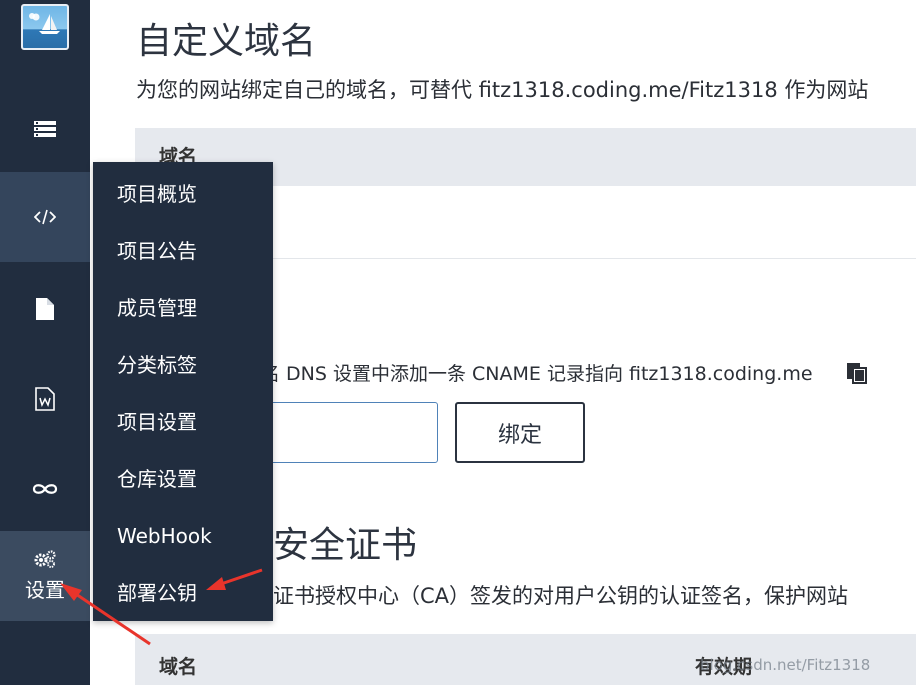  I want to click on sidebar: 设置, so click(45, 342).